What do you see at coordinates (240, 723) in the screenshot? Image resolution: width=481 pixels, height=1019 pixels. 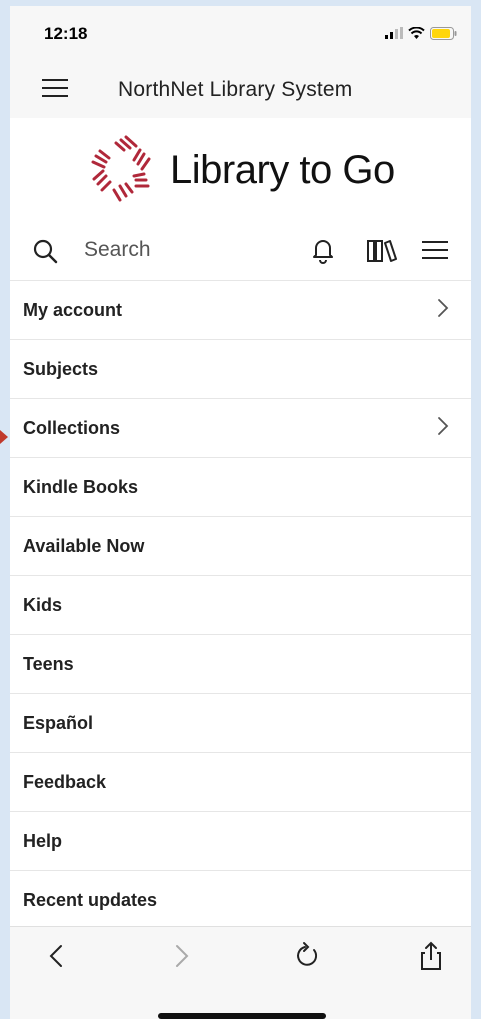 I see `menu-item-espa-ol: Español` at bounding box center [240, 723].